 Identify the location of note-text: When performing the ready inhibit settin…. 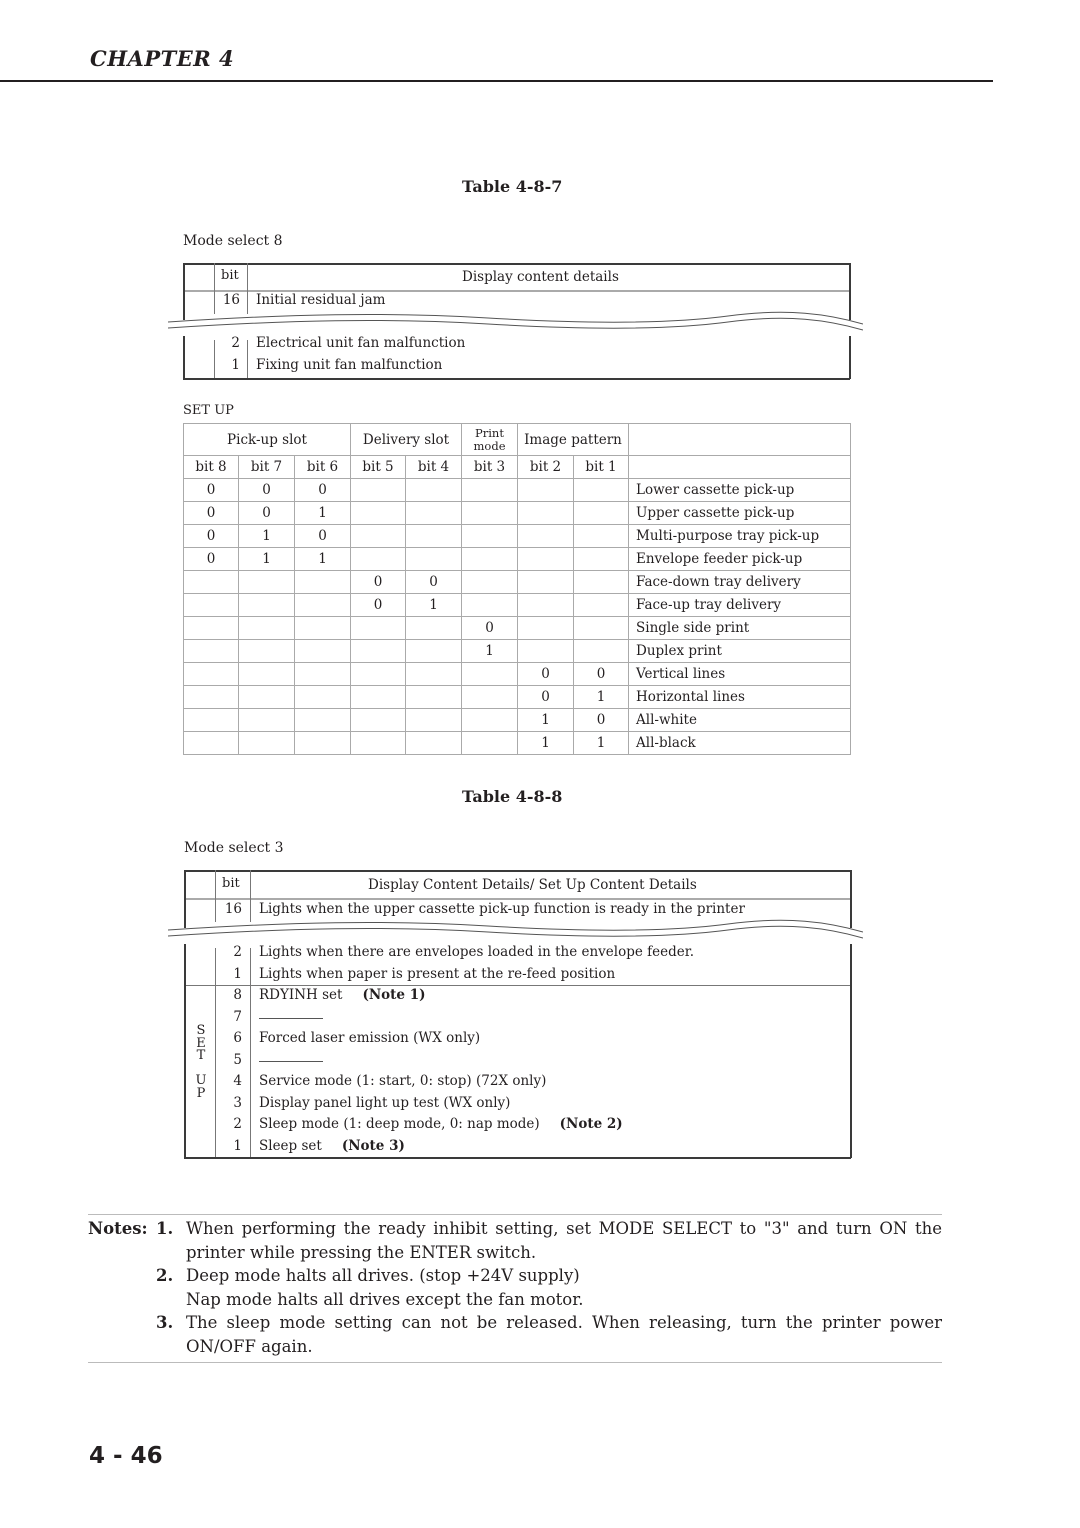
(564, 1240).